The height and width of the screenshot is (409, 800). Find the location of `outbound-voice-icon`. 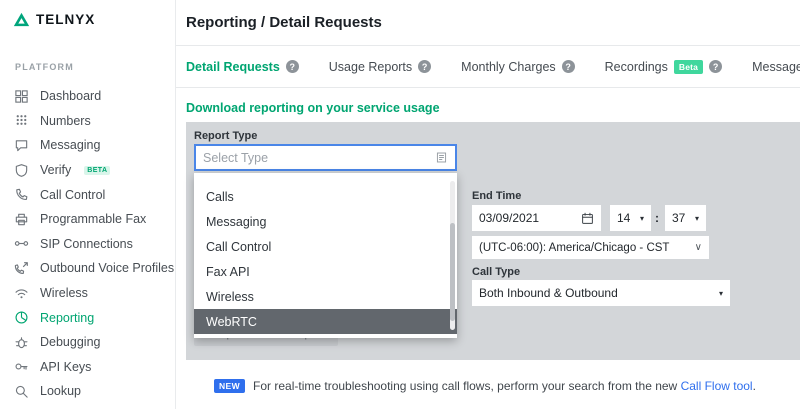

outbound-voice-icon is located at coordinates (21, 268).